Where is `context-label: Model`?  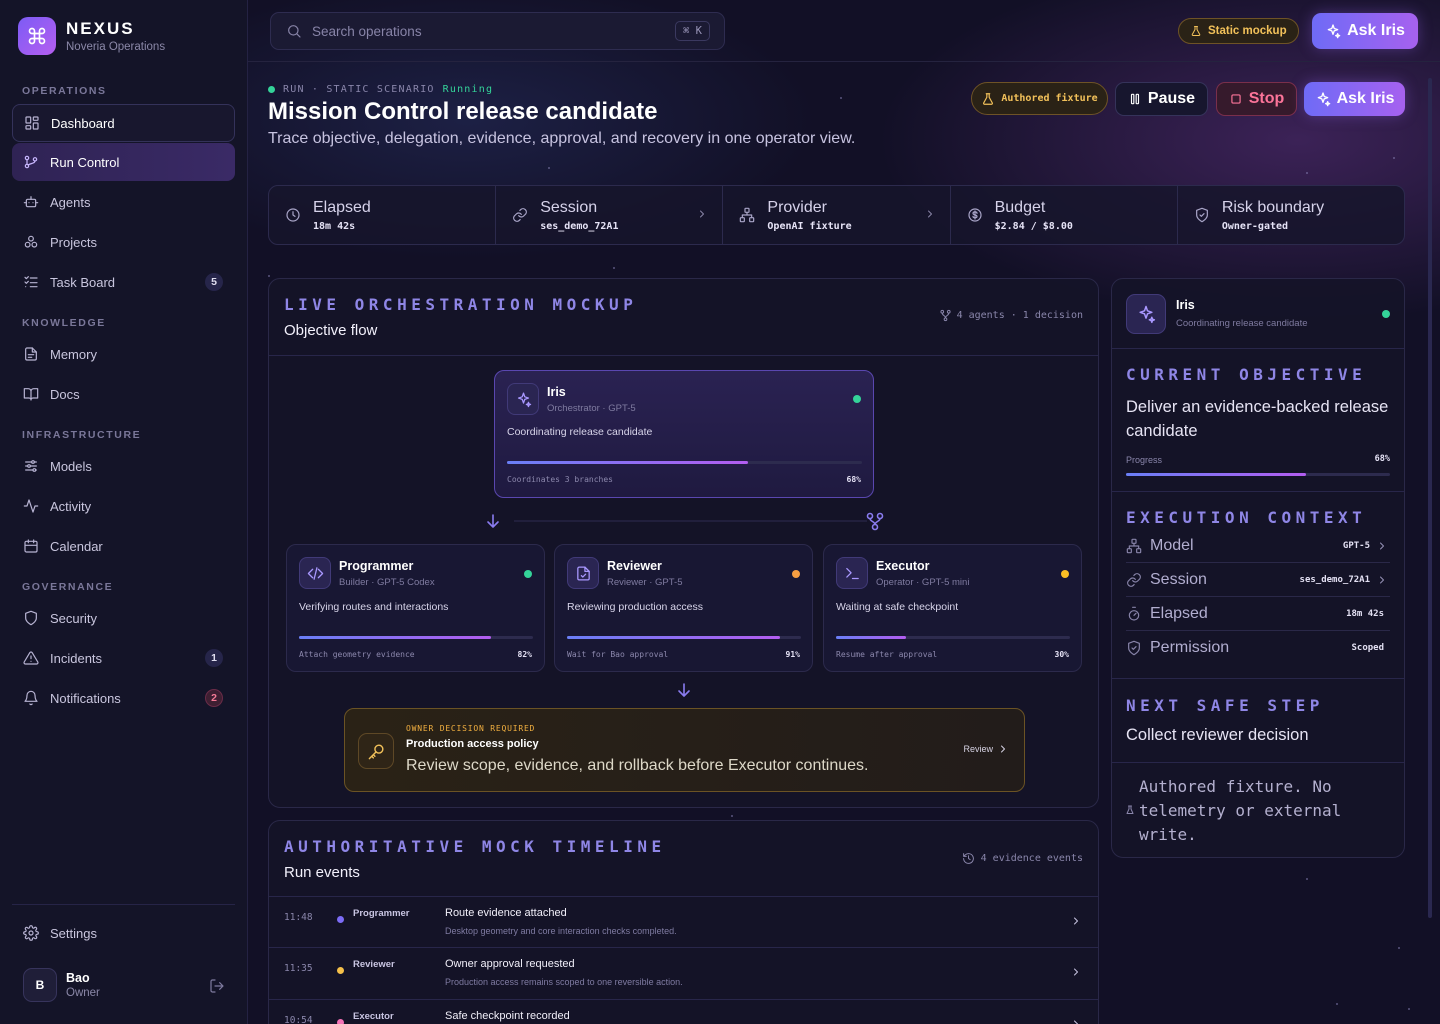
context-label: Model is located at coordinates (1172, 545).